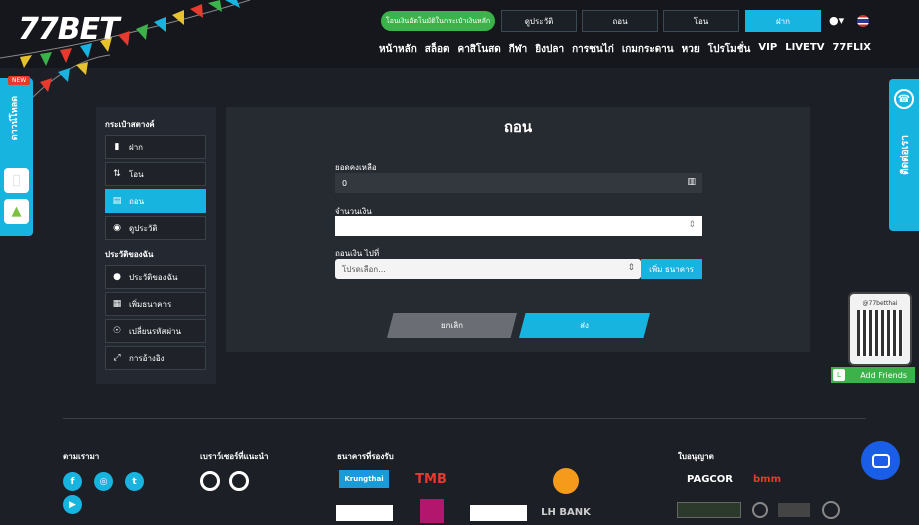 The image size is (919, 525). What do you see at coordinates (117, 304) in the screenshot?
I see `bank-icon: ▦` at bounding box center [117, 304].